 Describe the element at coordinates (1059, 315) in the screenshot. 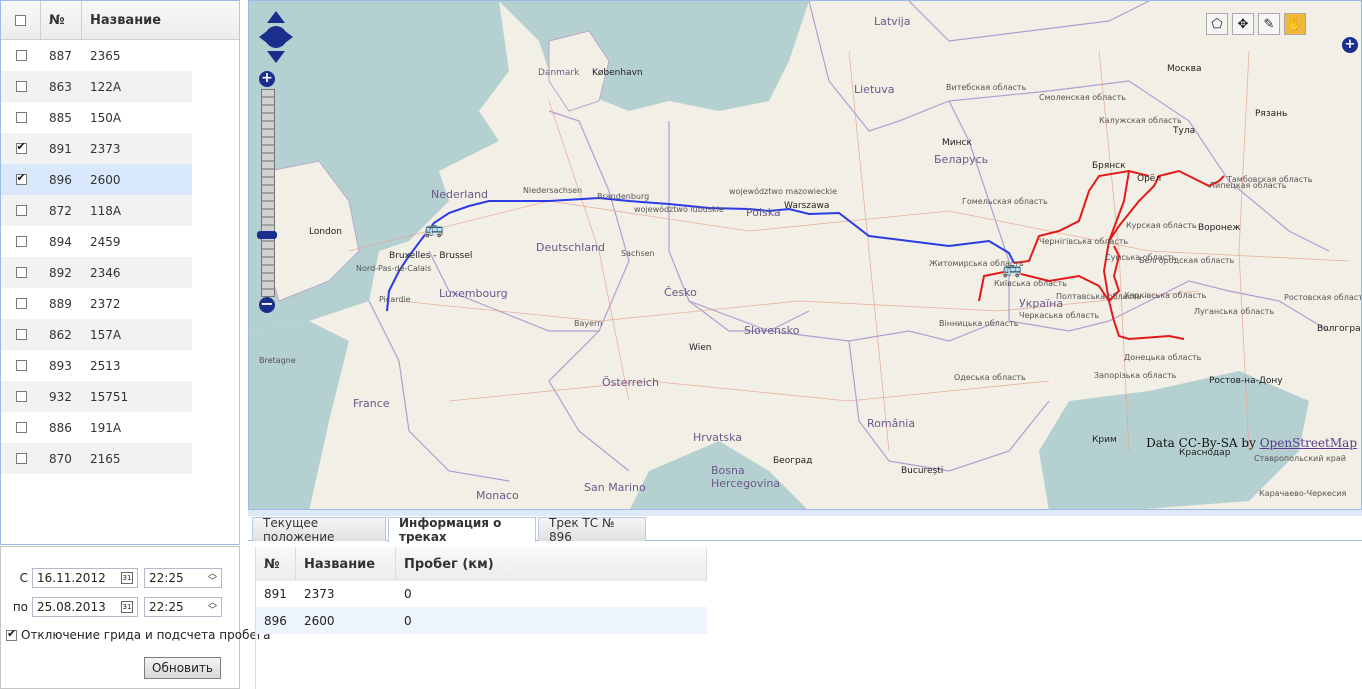

I see `map-label: Черкаська область` at that location.